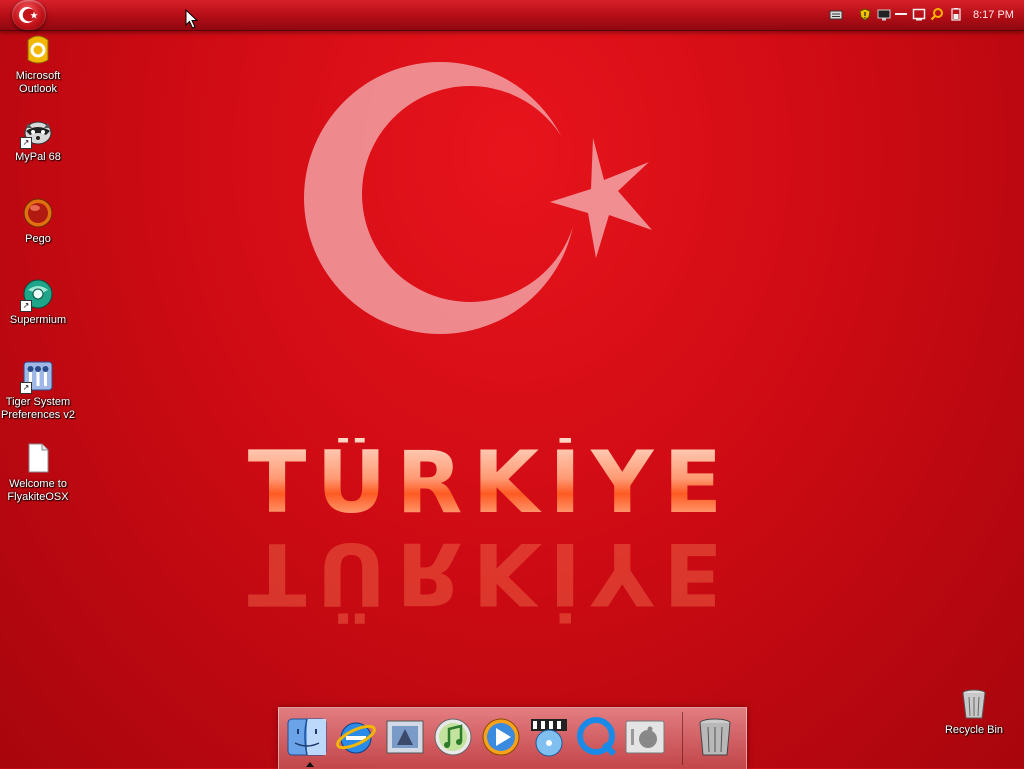 The image size is (1024, 769). I want to click on clock: 8:17 PM, so click(993, 15).